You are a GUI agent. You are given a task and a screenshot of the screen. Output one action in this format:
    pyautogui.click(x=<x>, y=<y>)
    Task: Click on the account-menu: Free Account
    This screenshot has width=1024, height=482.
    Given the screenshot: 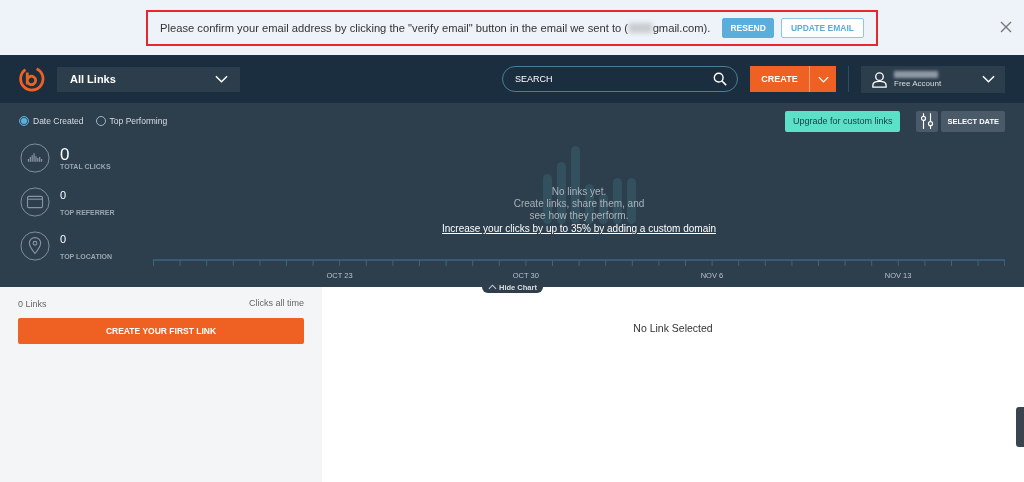 What is the action you would take?
    pyautogui.click(x=933, y=79)
    